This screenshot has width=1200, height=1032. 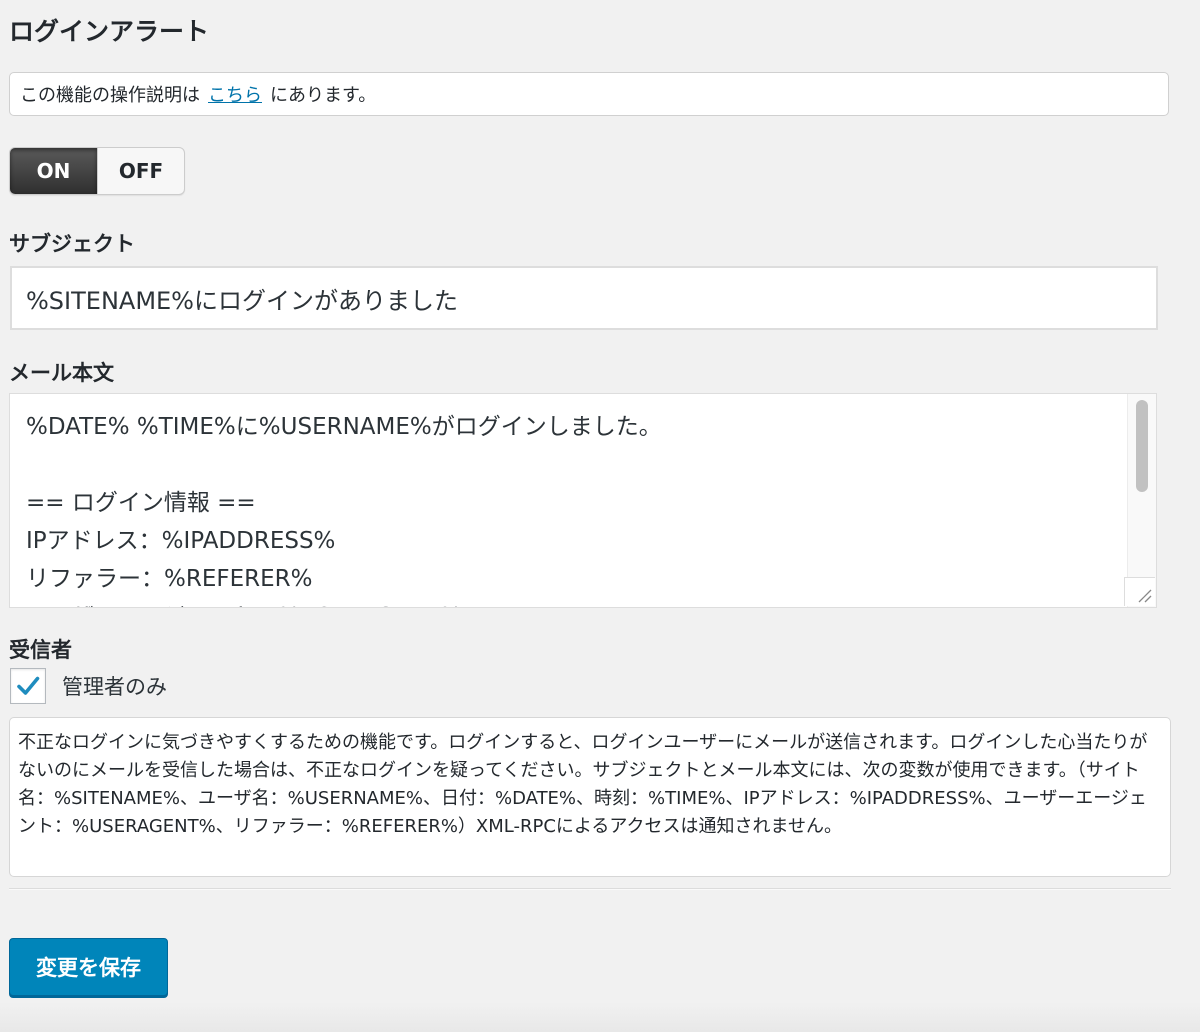 What do you see at coordinates (589, 94) in the screenshot?
I see `help-notice: この機能の操作説明は こちら にあります。` at bounding box center [589, 94].